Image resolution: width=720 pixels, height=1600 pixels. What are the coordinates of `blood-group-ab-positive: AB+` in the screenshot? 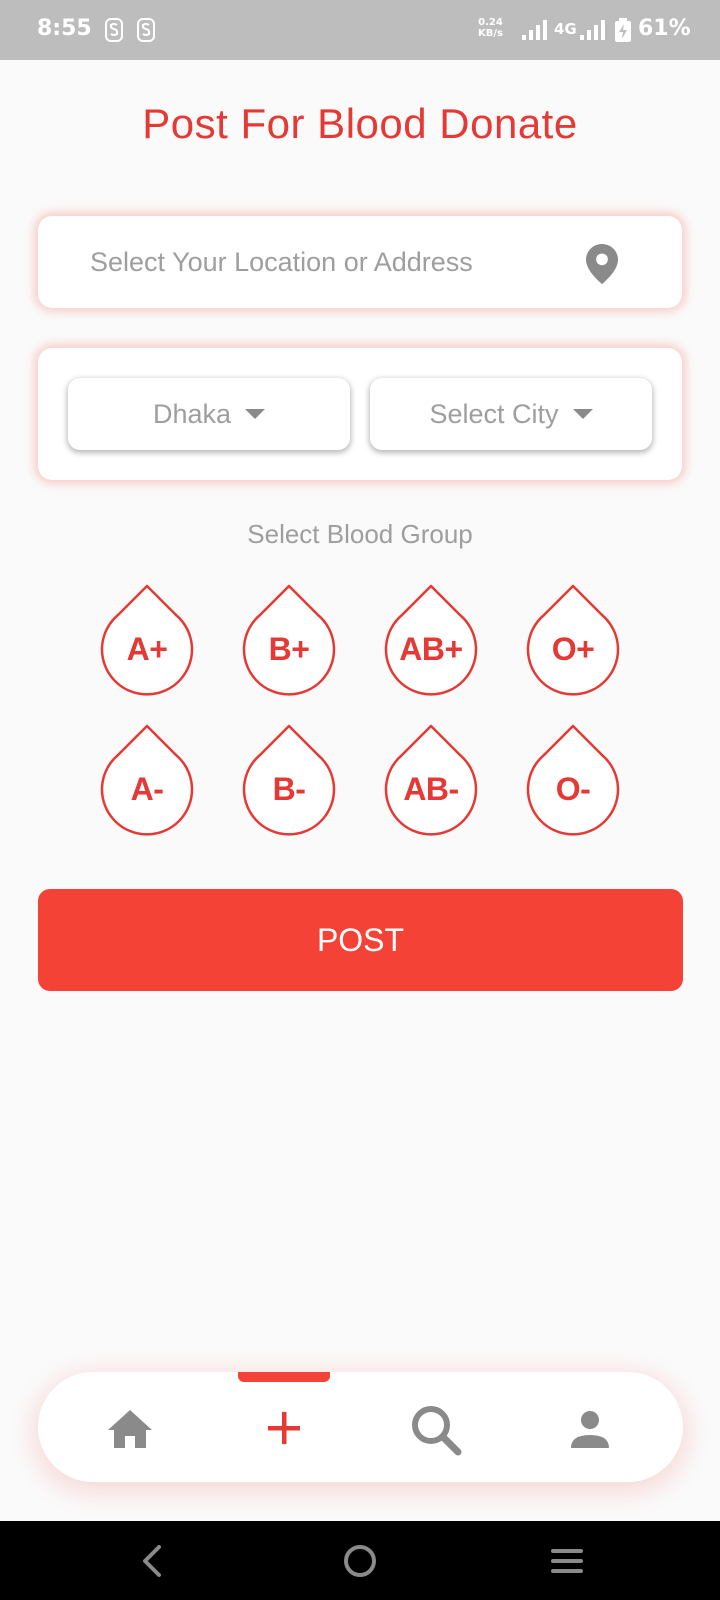 It's located at (431, 640).